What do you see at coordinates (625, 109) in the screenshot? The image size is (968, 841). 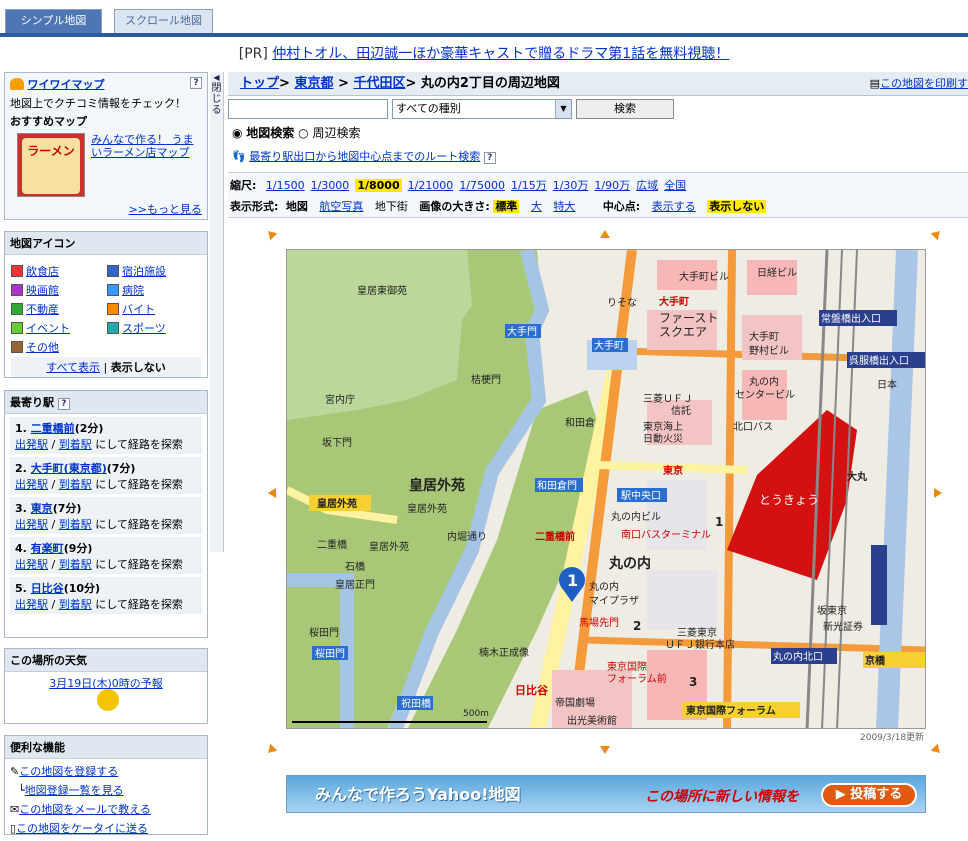 I see `search-button: 検索` at bounding box center [625, 109].